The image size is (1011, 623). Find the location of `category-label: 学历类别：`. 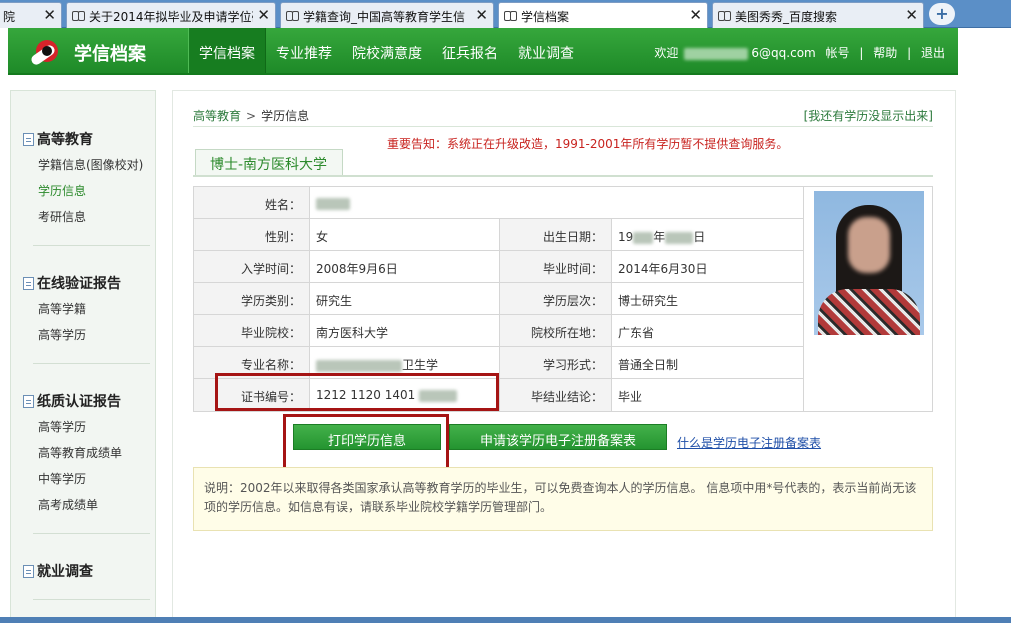

category-label: 学历类别： is located at coordinates (252, 299).